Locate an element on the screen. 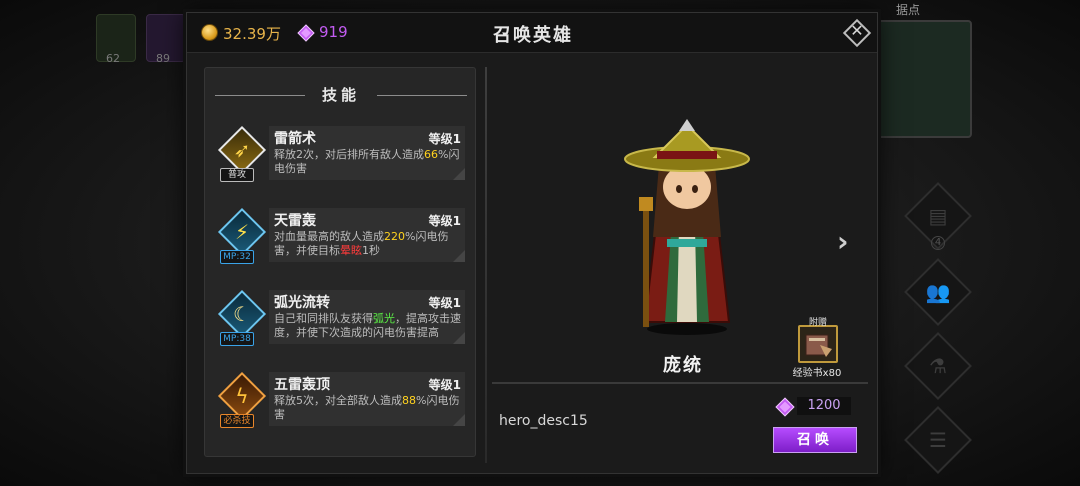 This screenshot has height=486, width=1080. skill-item: ϟ 必杀技 五雷轰顶 等级1 释放5次，对全部敌人造成88%闪电伤害 is located at coordinates (339, 402).